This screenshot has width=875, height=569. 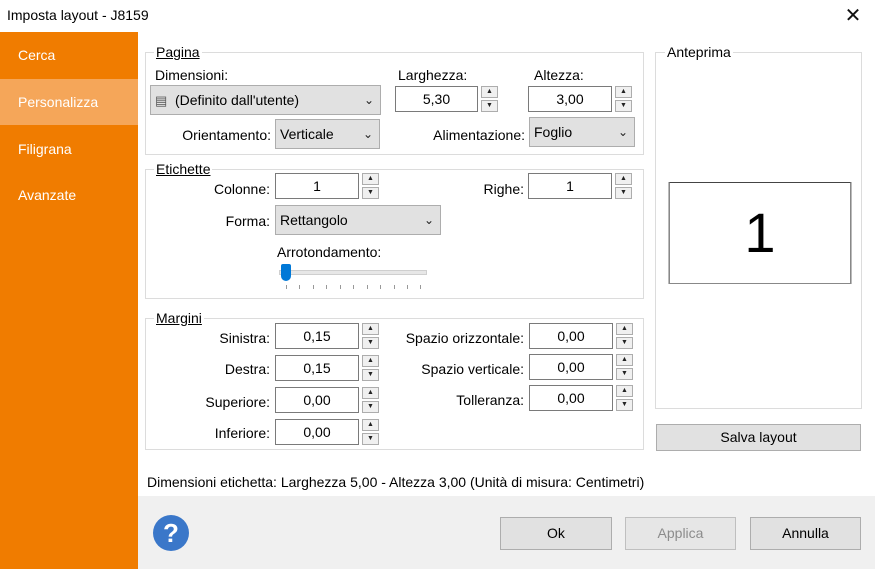 What do you see at coordinates (183, 169) in the screenshot?
I see `etichette-legend: Etichette` at bounding box center [183, 169].